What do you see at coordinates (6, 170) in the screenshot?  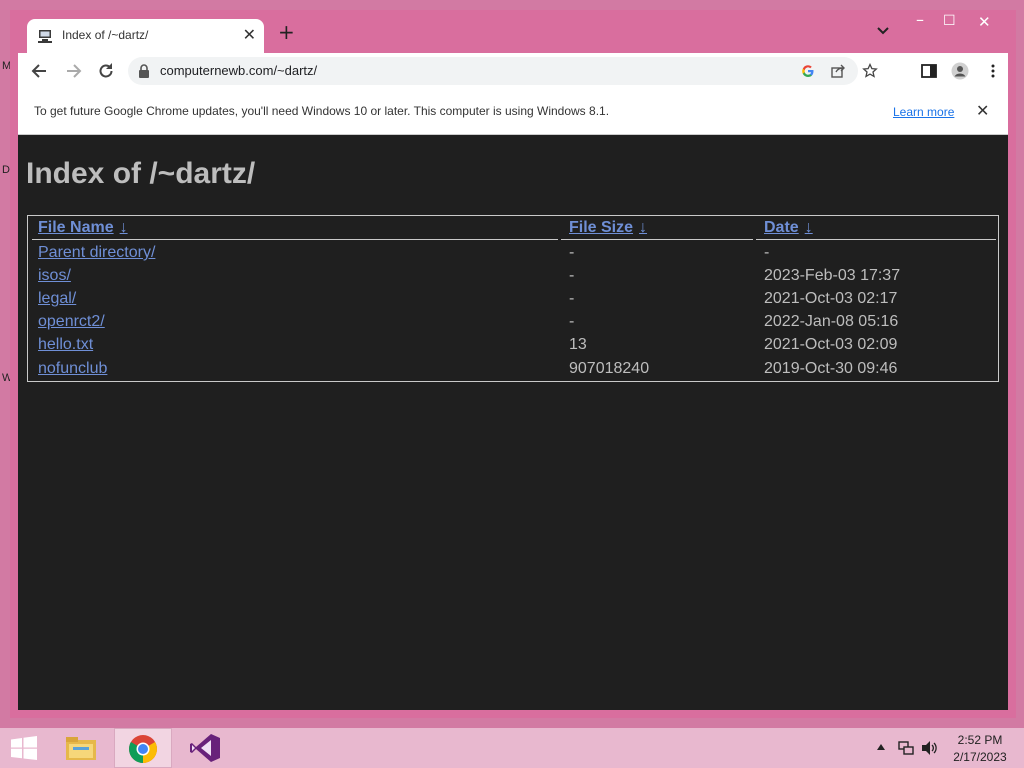 I see `desktop-label-fragment: D` at bounding box center [6, 170].